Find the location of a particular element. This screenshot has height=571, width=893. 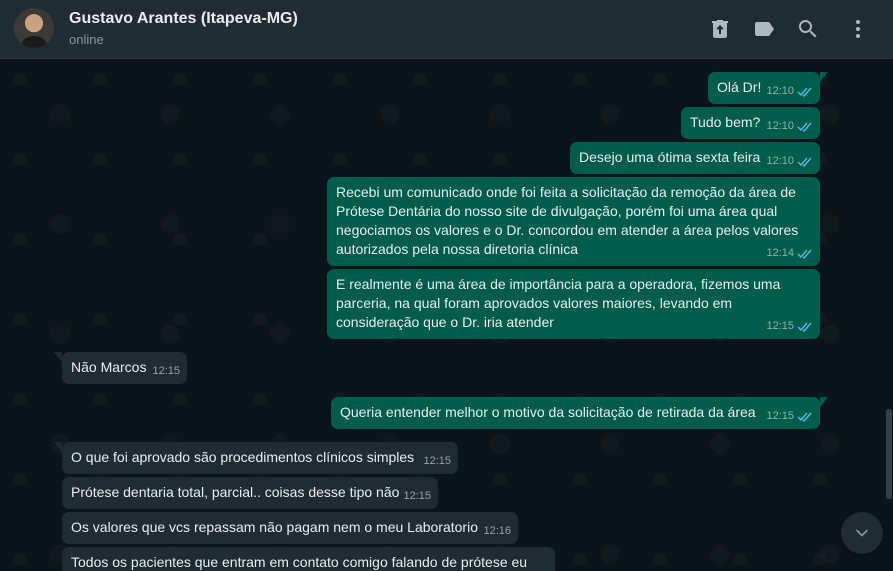

message-outgoing: Olá Dr! 12:10 is located at coordinates (768, 88).